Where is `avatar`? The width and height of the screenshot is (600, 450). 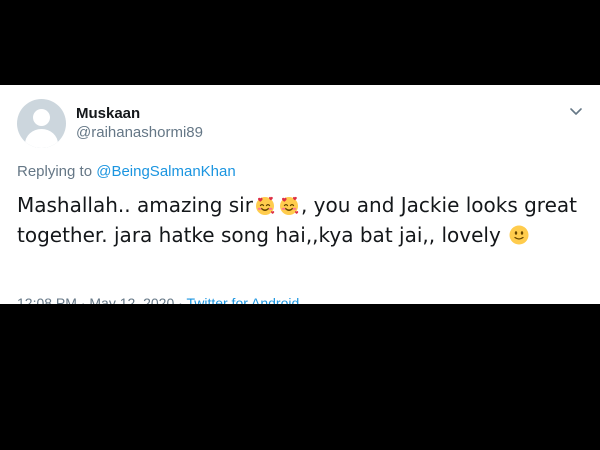
avatar is located at coordinates (41, 123).